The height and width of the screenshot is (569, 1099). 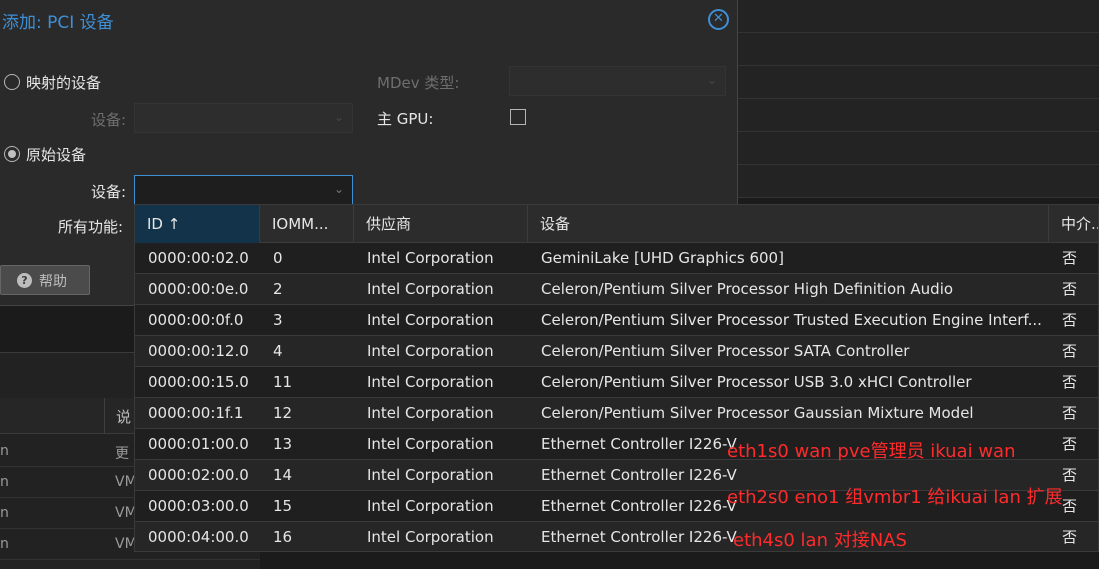 What do you see at coordinates (12, 82) in the screenshot?
I see `mapped-device-radio` at bounding box center [12, 82].